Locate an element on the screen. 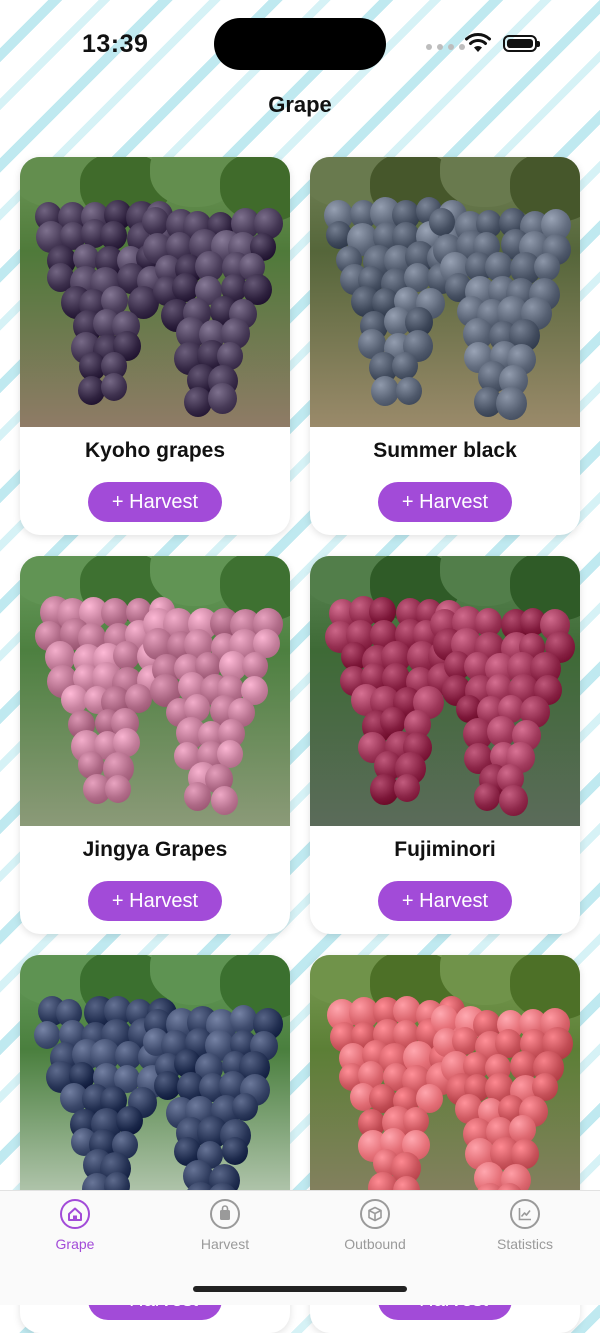 The image size is (600, 1333). home-icon is located at coordinates (75, 1214).